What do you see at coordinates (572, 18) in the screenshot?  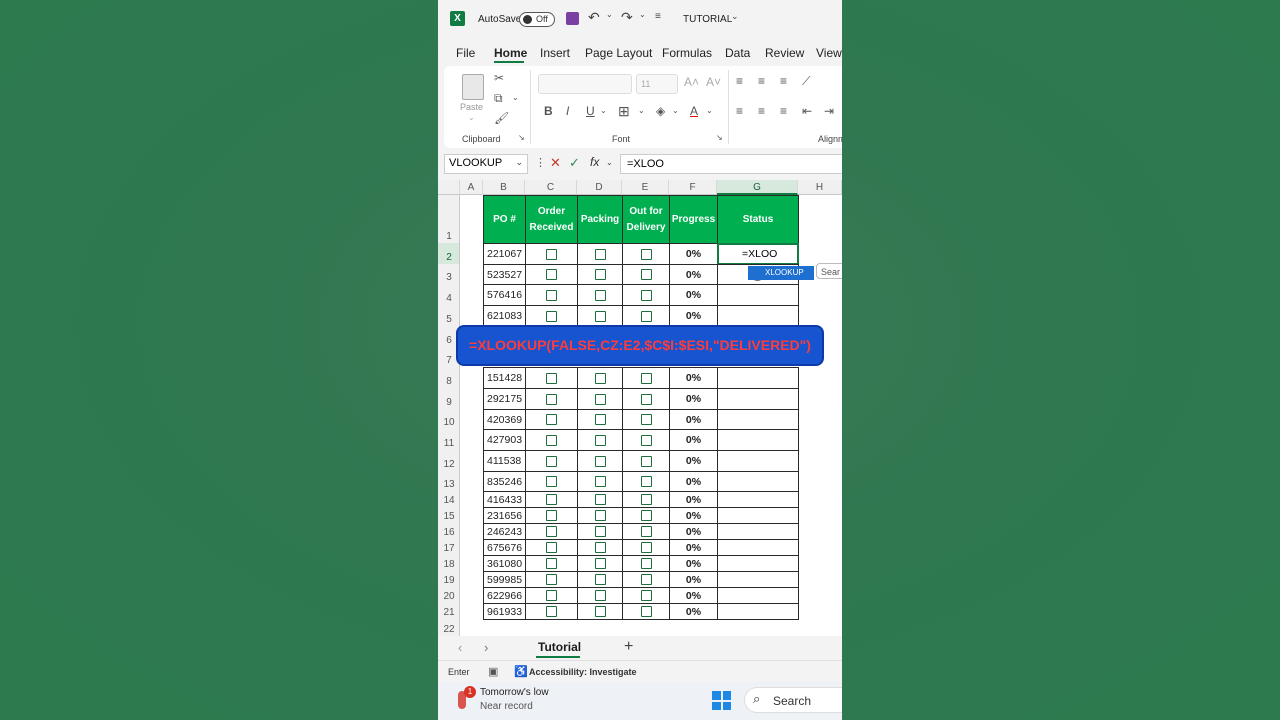 I see `save-icon` at bounding box center [572, 18].